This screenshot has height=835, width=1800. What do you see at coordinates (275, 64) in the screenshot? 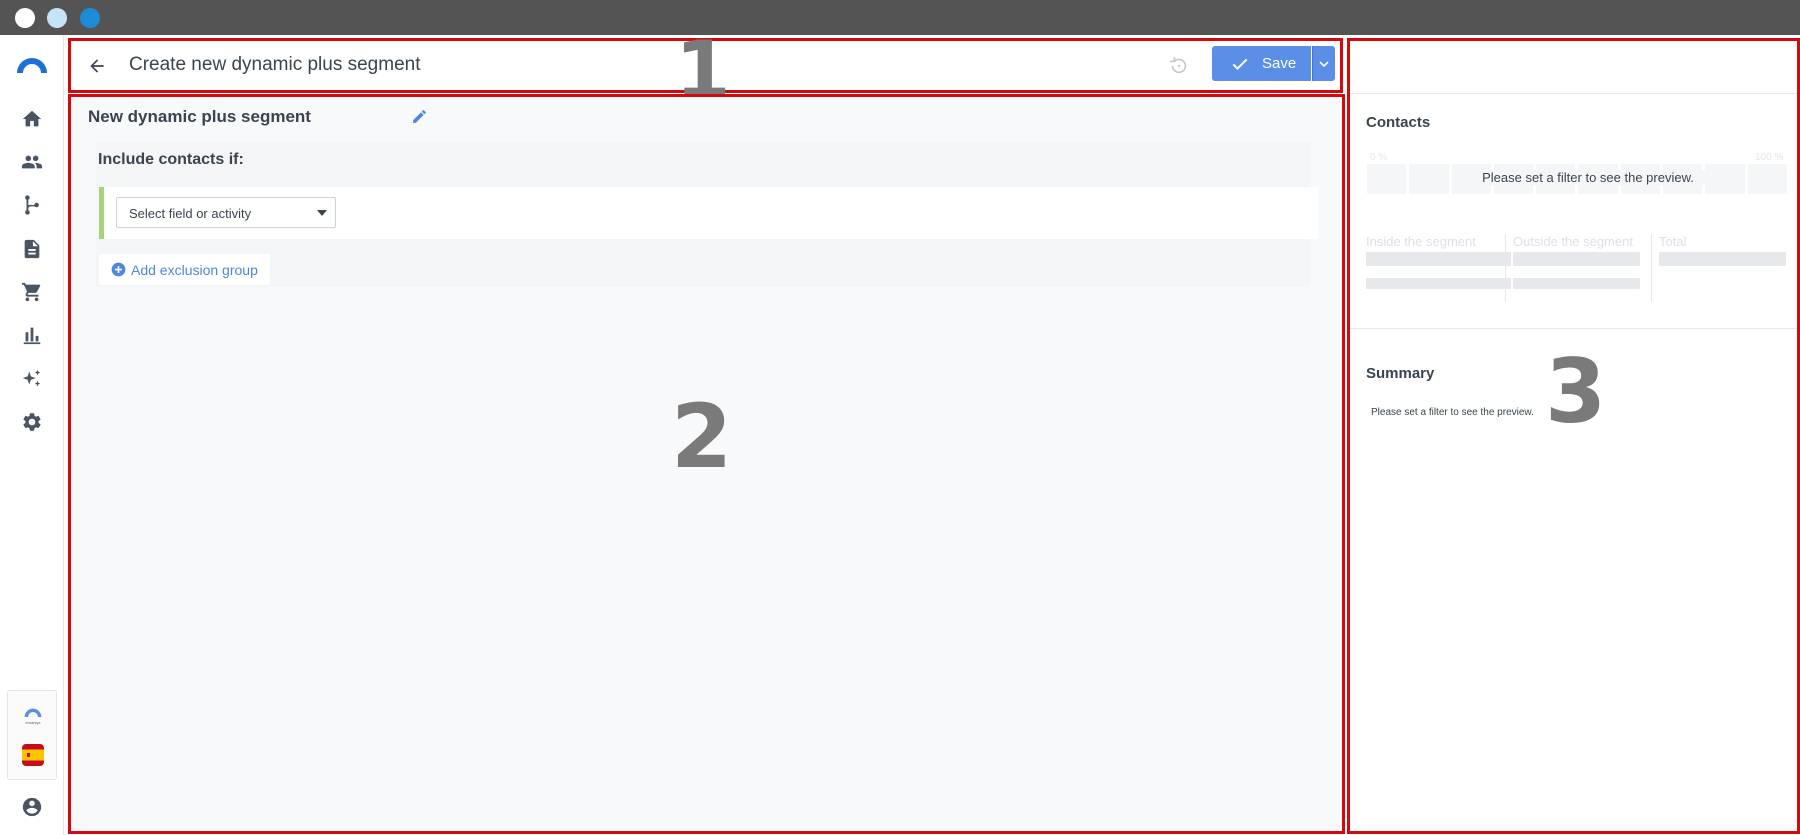
I see `page-title: Create new dynamic plus segment` at bounding box center [275, 64].